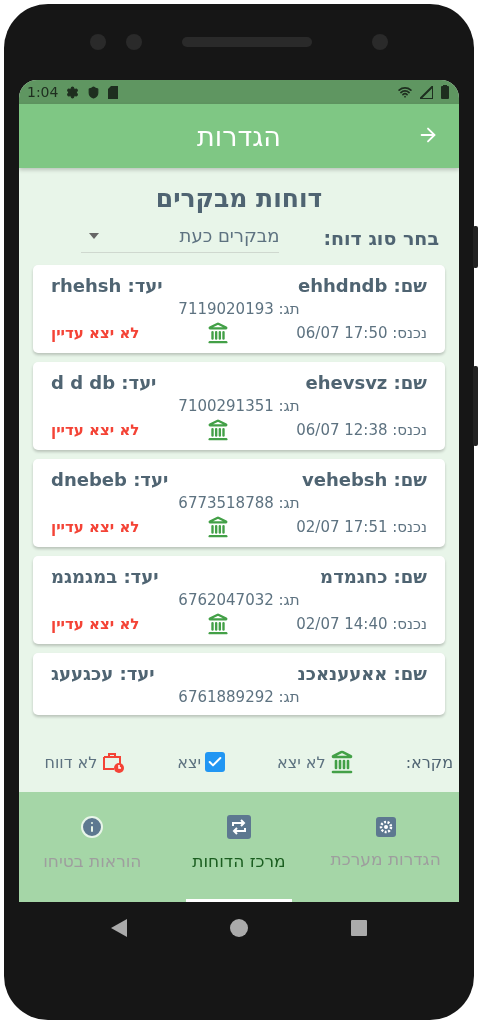 This screenshot has width=483, height=1024. Describe the element at coordinates (118, 928) in the screenshot. I see `back-nav-icon` at that location.